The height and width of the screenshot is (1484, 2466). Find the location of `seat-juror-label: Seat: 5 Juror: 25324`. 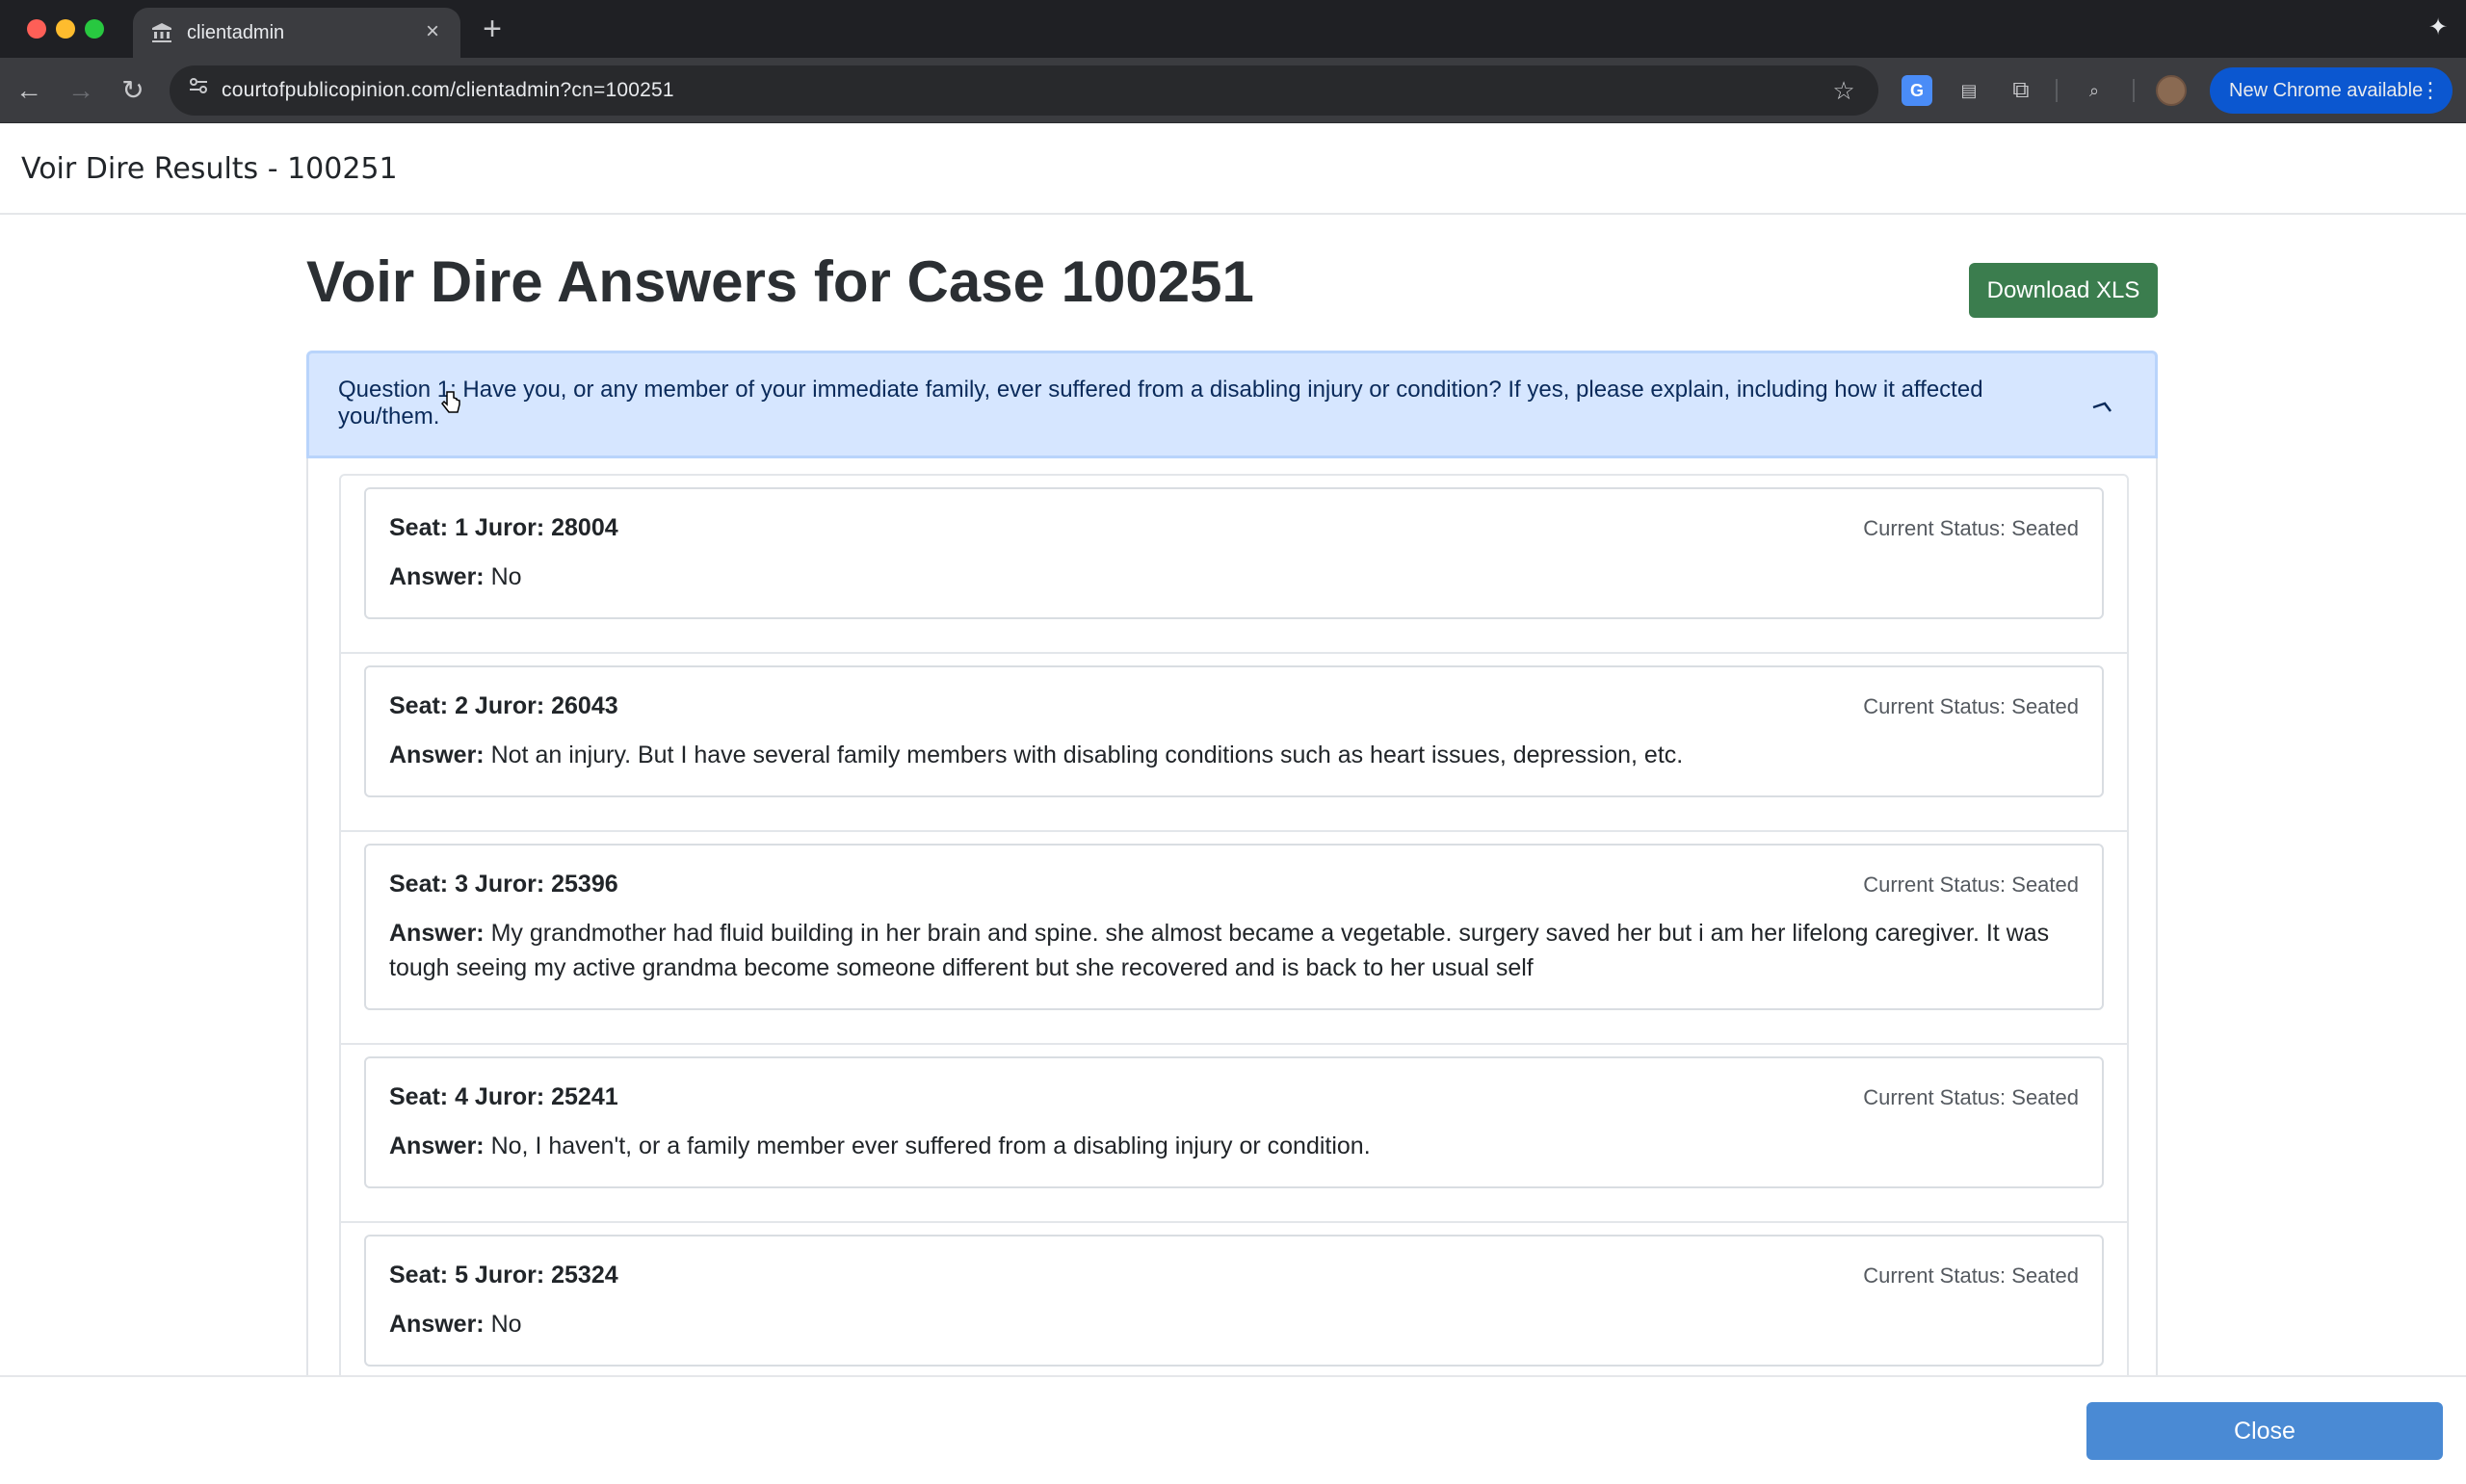

seat-juror-label: Seat: 5 Juror: 25324 is located at coordinates (503, 1276).